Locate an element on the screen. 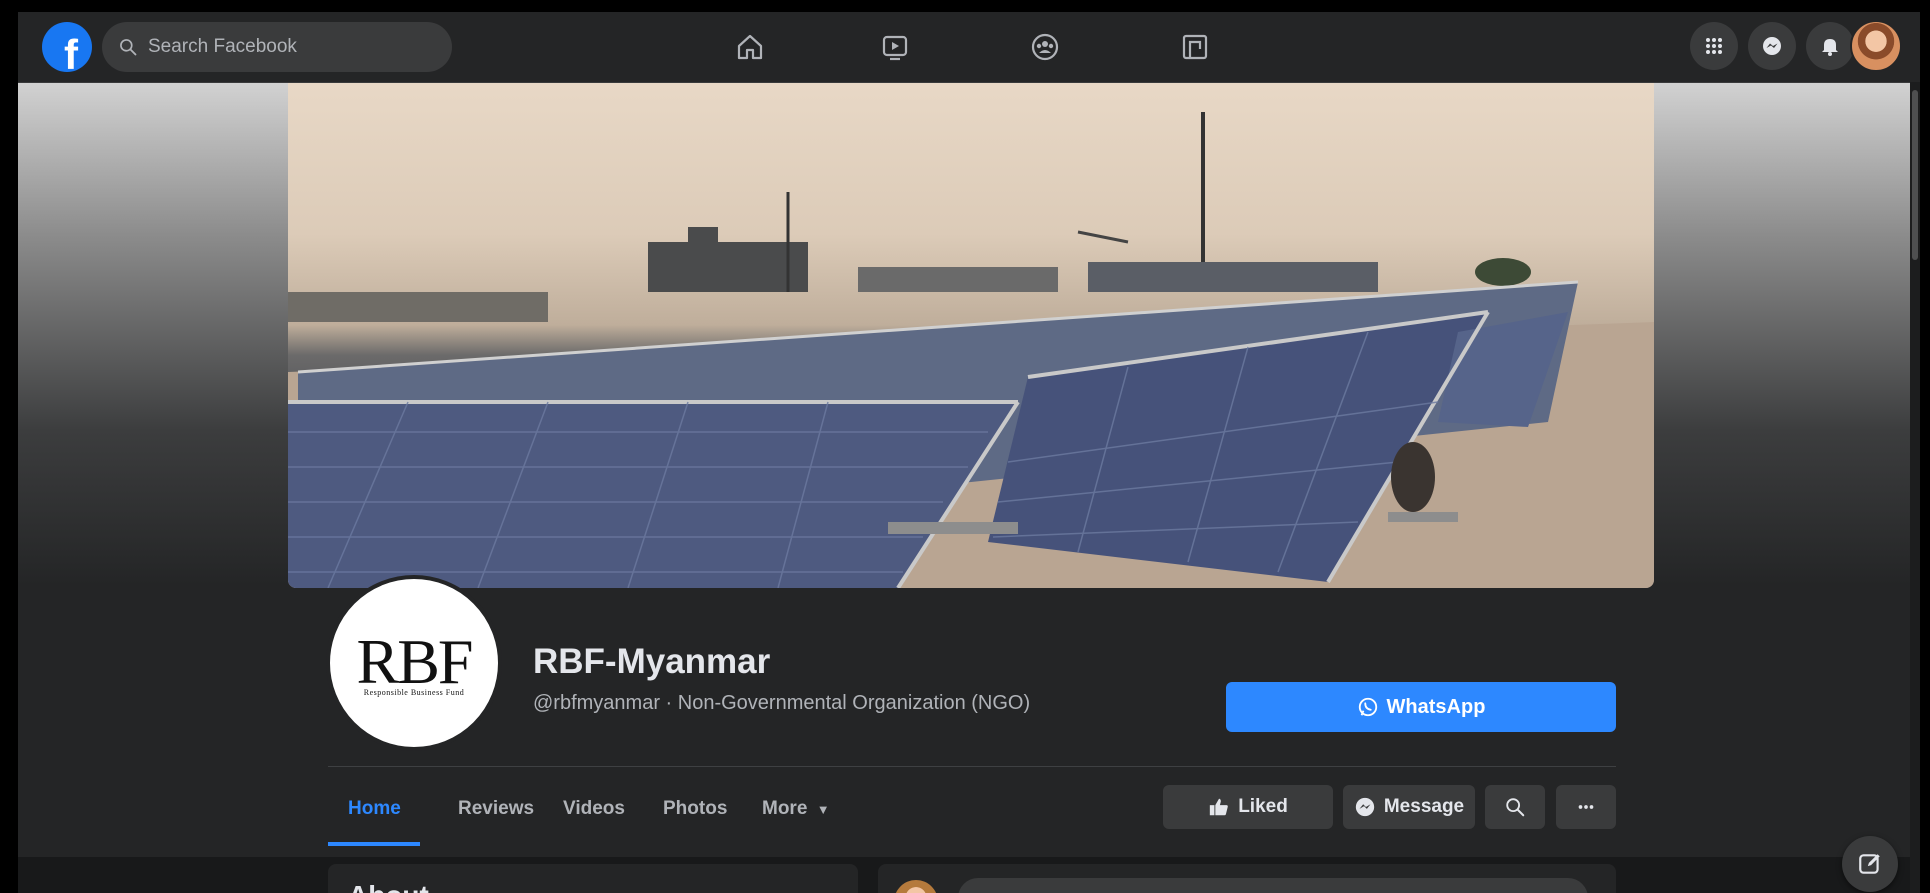 The width and height of the screenshot is (1930, 893). tab-more: More ▼ is located at coordinates (796, 809).